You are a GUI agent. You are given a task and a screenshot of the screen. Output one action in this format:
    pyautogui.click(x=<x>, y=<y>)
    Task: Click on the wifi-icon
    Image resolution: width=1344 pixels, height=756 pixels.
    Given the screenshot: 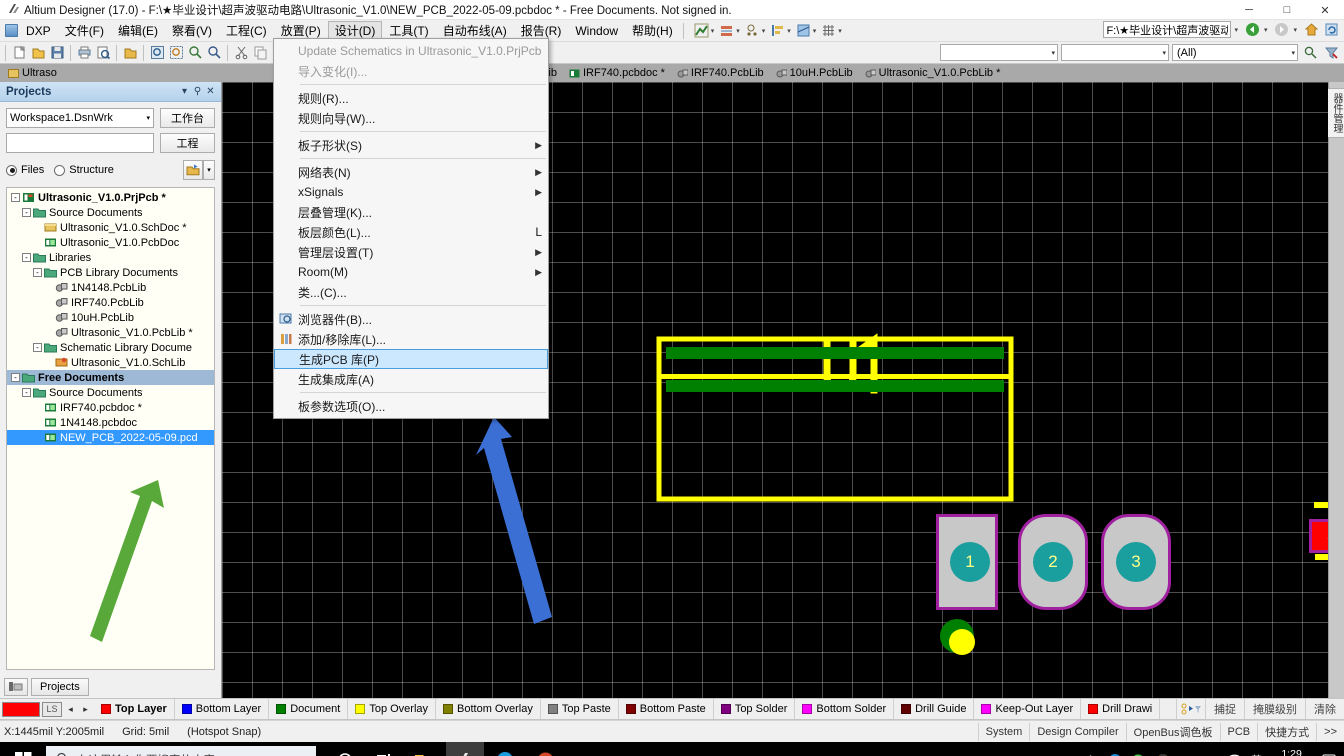 What is the action you would take?
    pyautogui.click(x=1234, y=754)
    